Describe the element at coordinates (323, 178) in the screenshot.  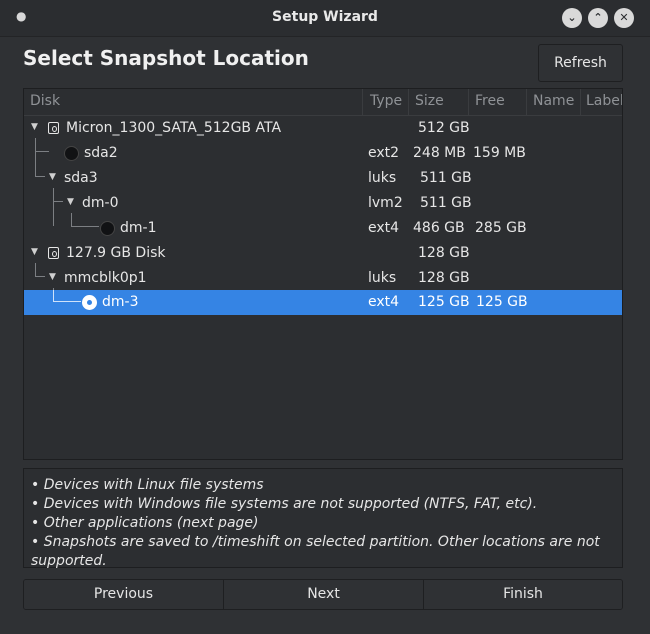
I see `tree-row-partition: ▼ sda3 luks 511 GB` at that location.